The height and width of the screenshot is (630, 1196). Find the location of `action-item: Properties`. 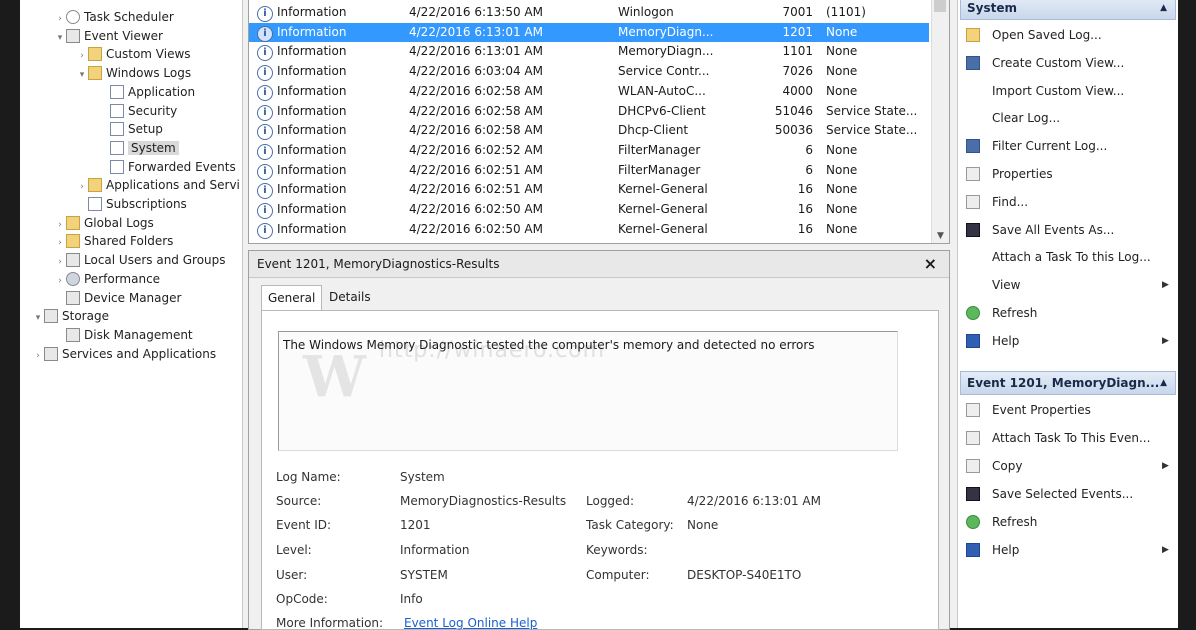

action-item: Properties is located at coordinates (1009, 174).